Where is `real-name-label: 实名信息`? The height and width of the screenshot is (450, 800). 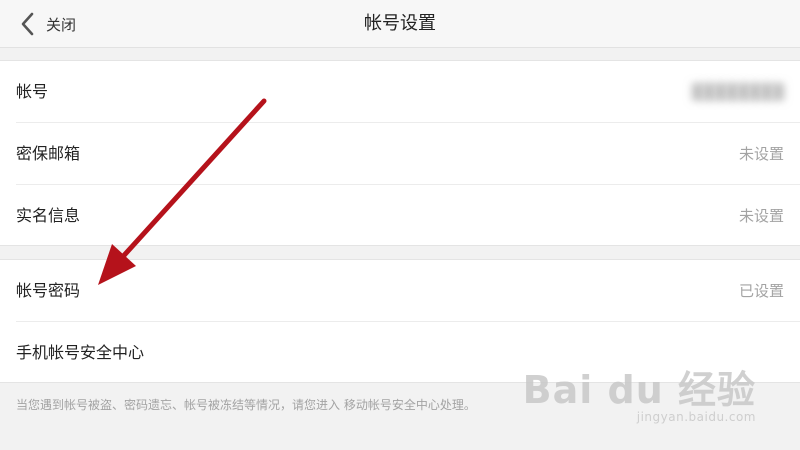 real-name-label: 实名信息 is located at coordinates (48, 215).